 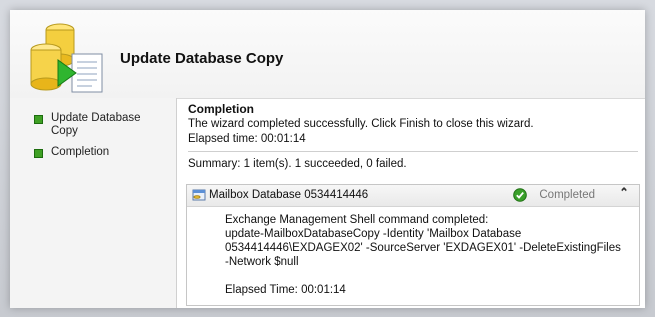 What do you see at coordinates (80, 152) in the screenshot?
I see `step-label: Completion` at bounding box center [80, 152].